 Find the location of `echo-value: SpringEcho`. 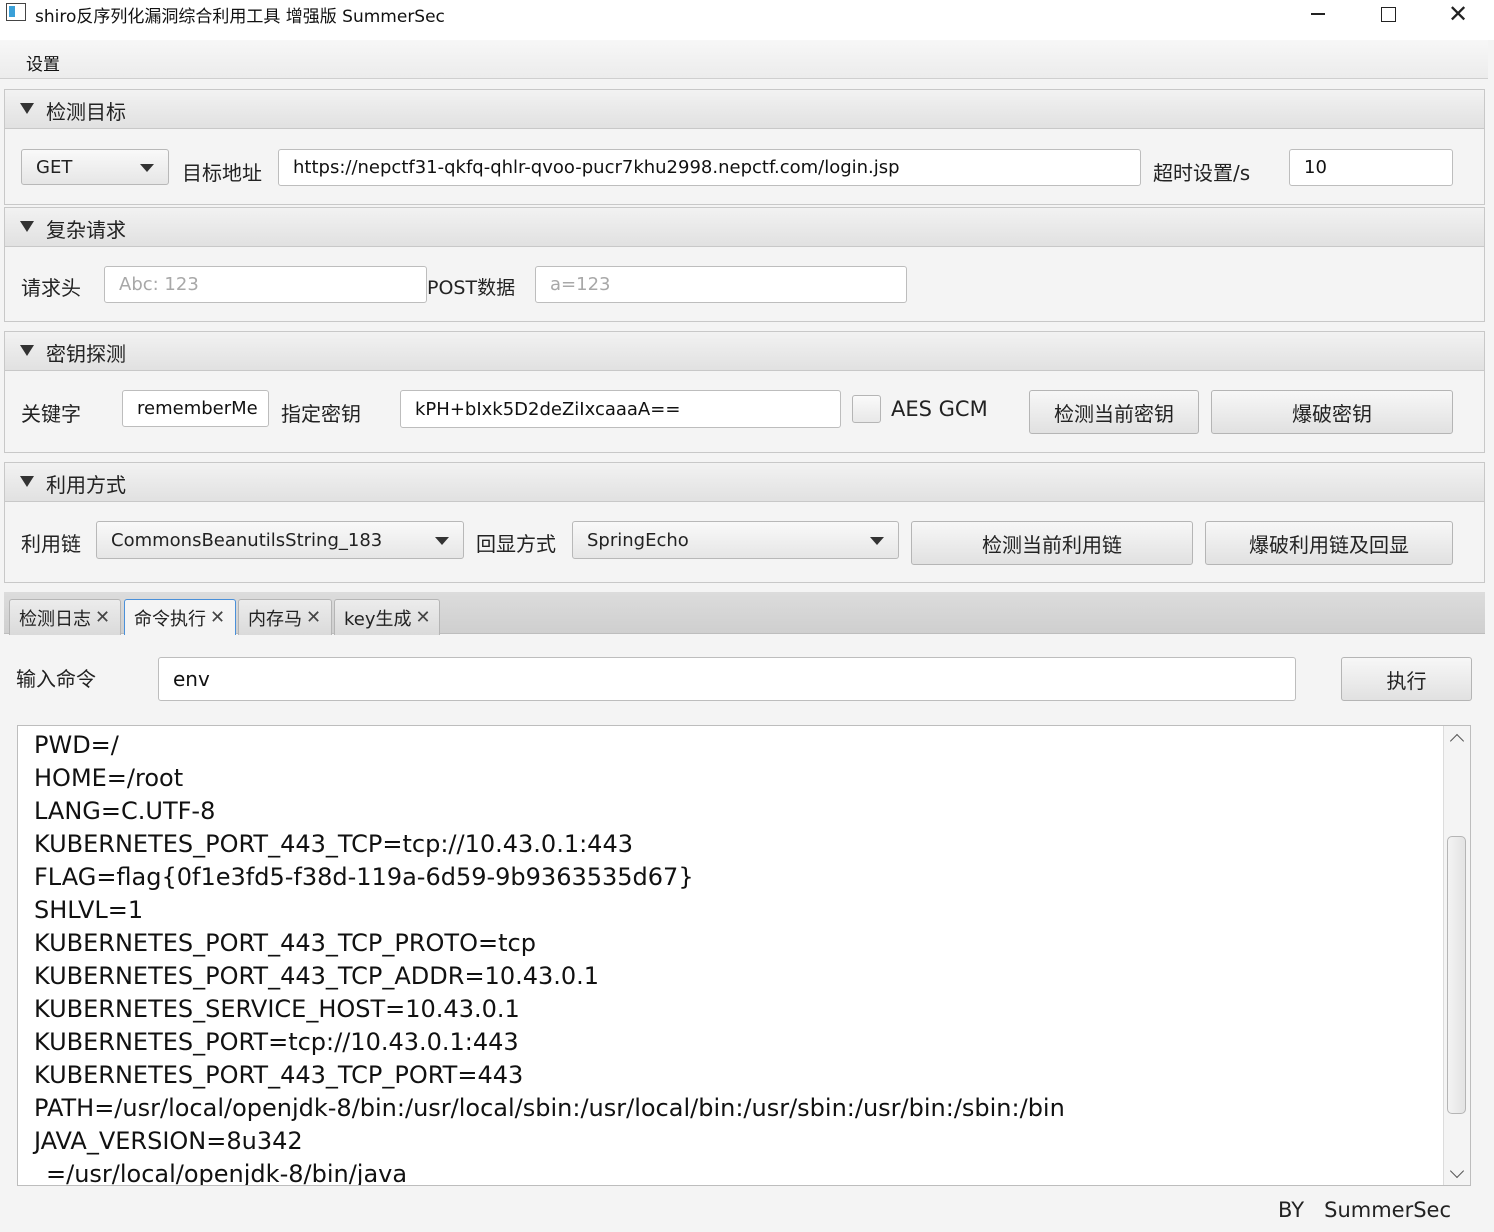

echo-value: SpringEcho is located at coordinates (638, 540).